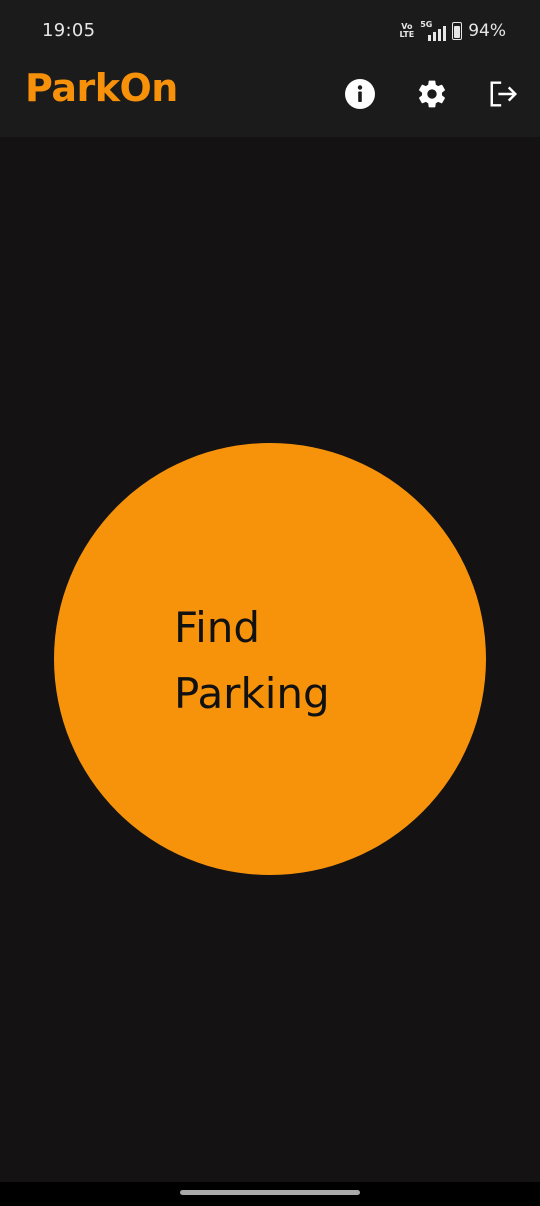  I want to click on logout-icon, so click(504, 94).